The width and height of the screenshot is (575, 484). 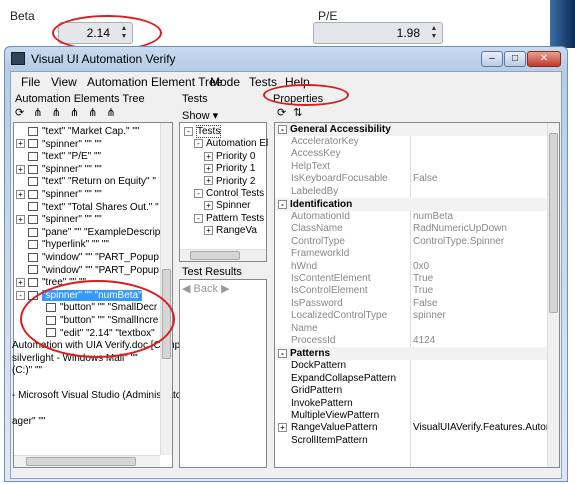 What do you see at coordinates (56, 113) in the screenshot?
I see `navigate-first-child-icon: ⋔` at bounding box center [56, 113].